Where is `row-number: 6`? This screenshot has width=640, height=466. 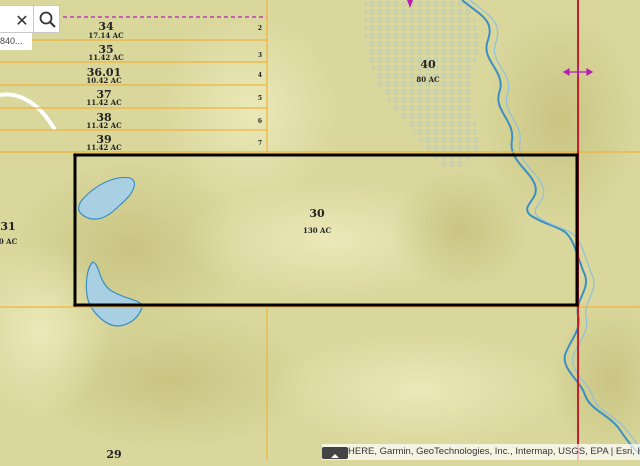
row-number: 6 is located at coordinates (260, 121).